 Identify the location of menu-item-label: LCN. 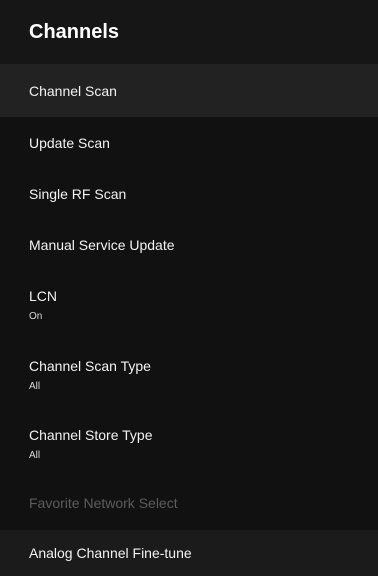
(43, 296).